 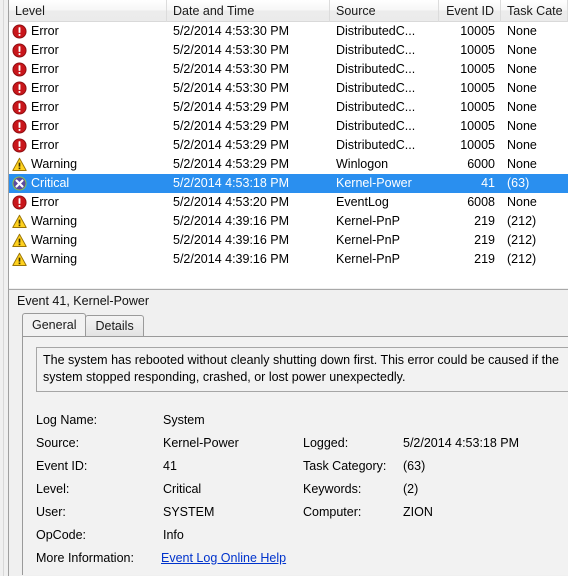 What do you see at coordinates (362, 164) in the screenshot?
I see `cell-source: Winlogon` at bounding box center [362, 164].